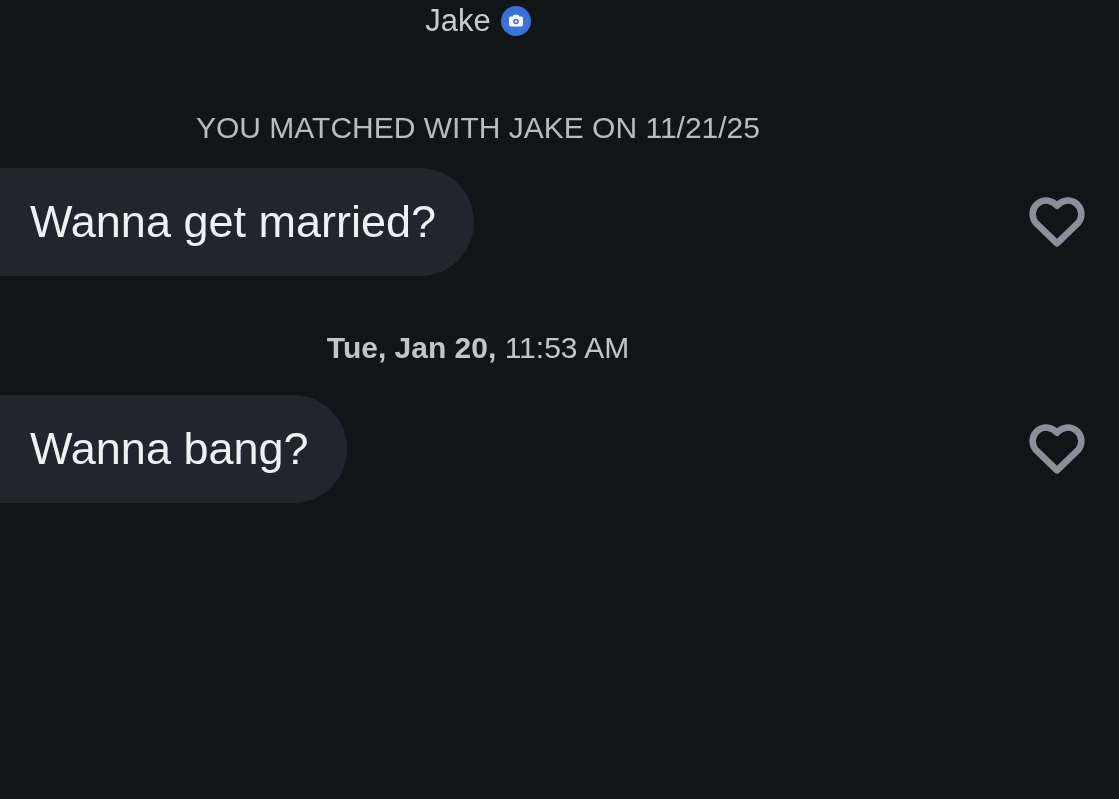 The width and height of the screenshot is (1119, 799). I want to click on message-bubble: Wanna bang?, so click(173, 449).